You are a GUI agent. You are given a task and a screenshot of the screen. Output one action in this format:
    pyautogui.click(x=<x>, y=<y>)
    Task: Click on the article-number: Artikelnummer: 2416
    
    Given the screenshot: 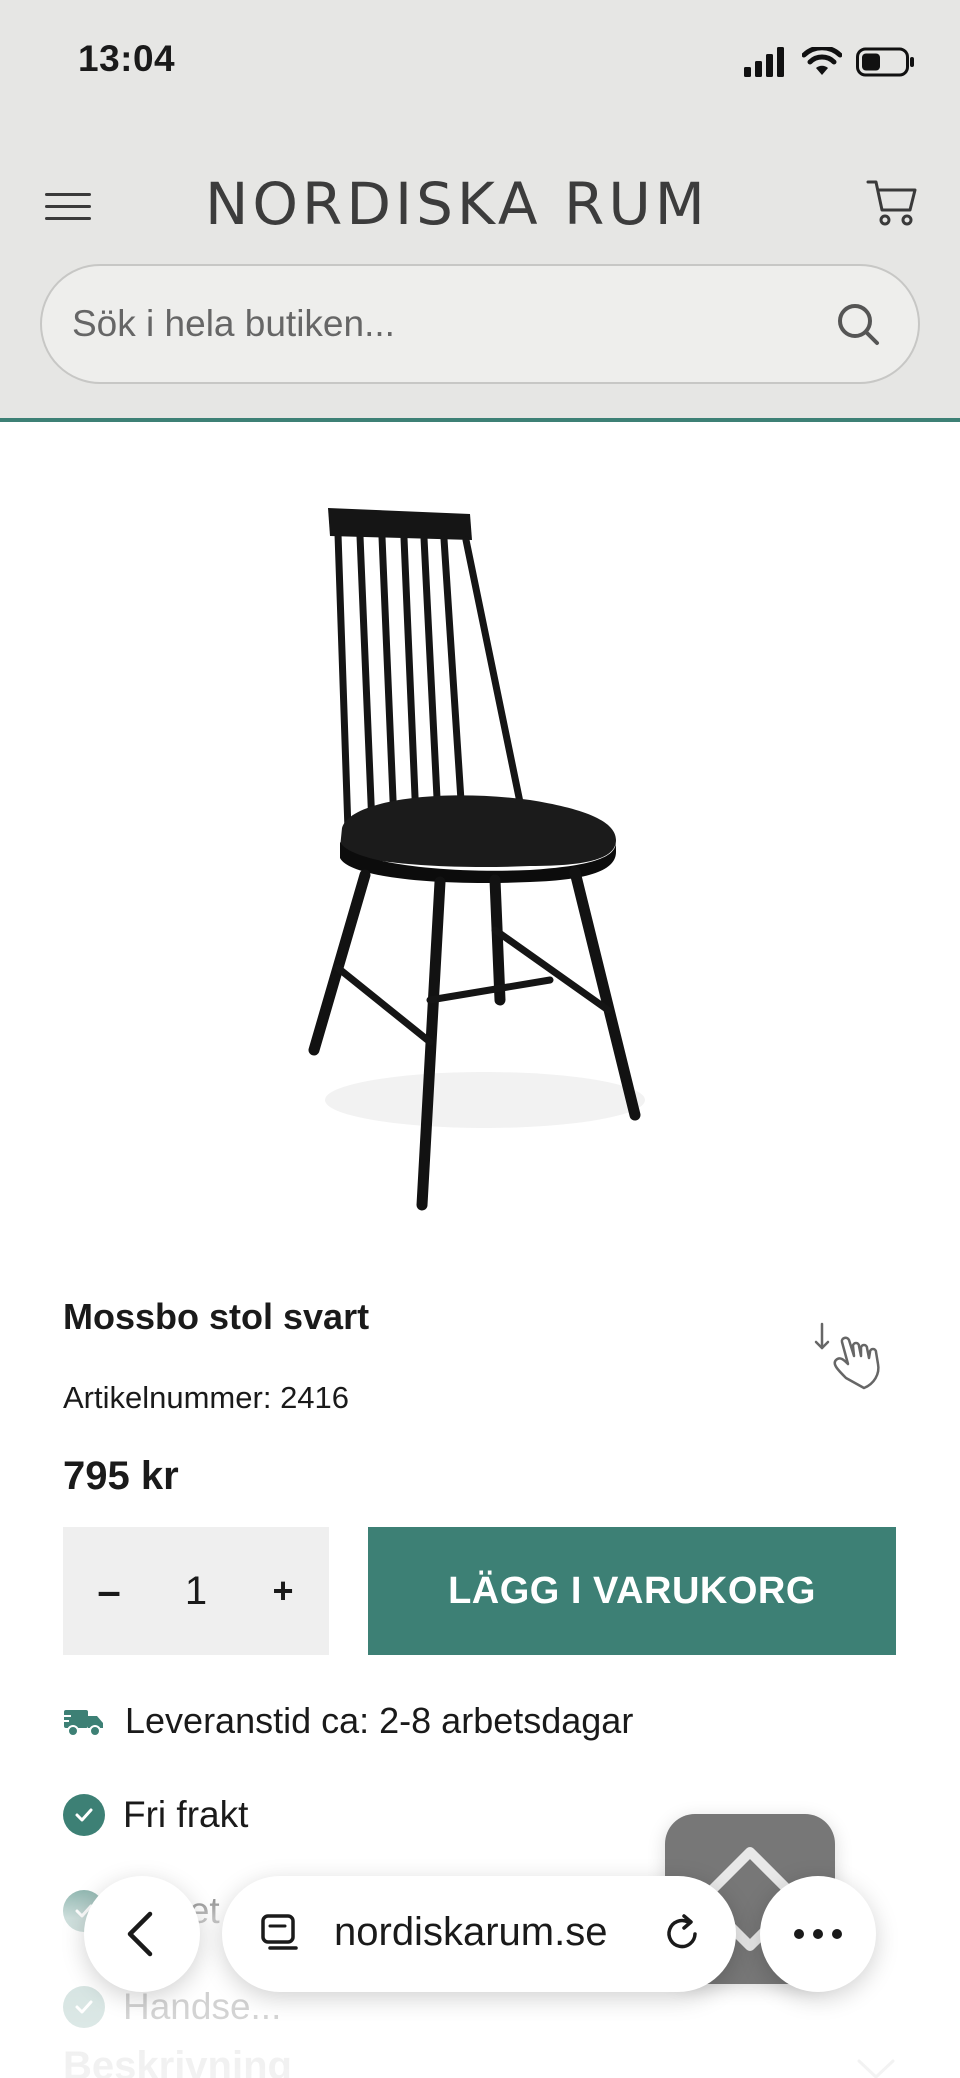 What is the action you would take?
    pyautogui.click(x=206, y=1398)
    